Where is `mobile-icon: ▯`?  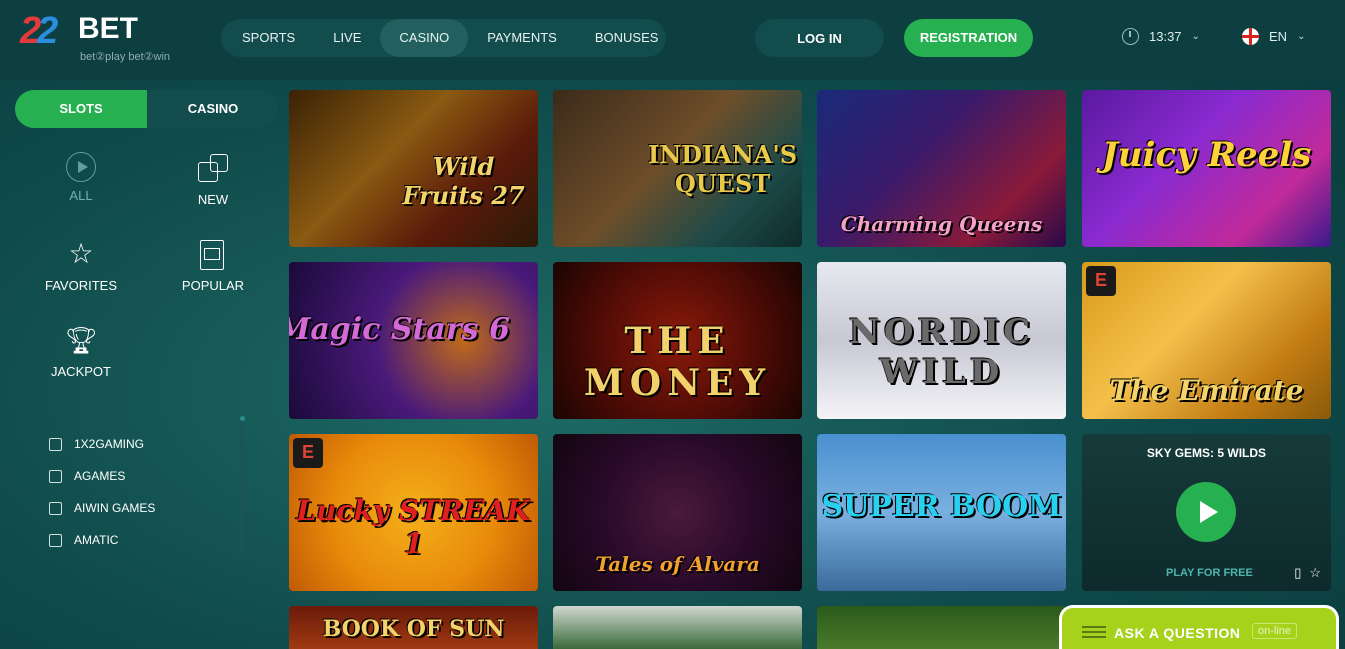
mobile-icon: ▯ is located at coordinates (1298, 572).